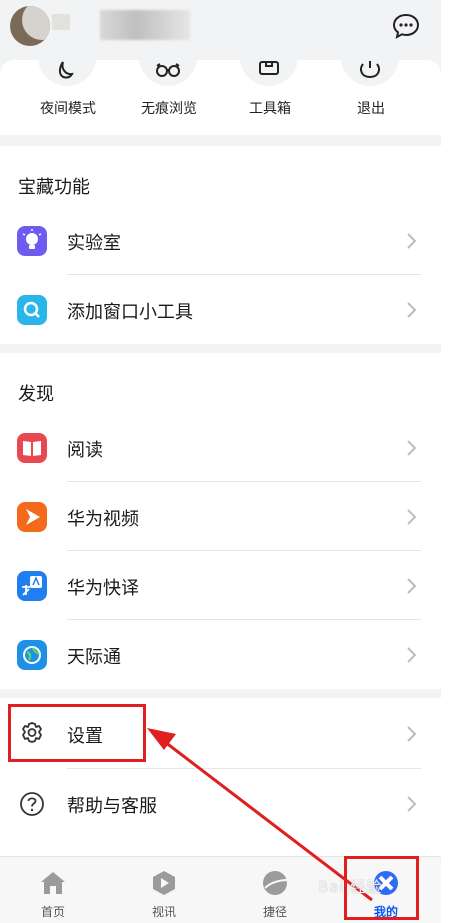 The image size is (458, 923). Describe the element at coordinates (32, 586) in the screenshot. I see `translate-icon` at that location.